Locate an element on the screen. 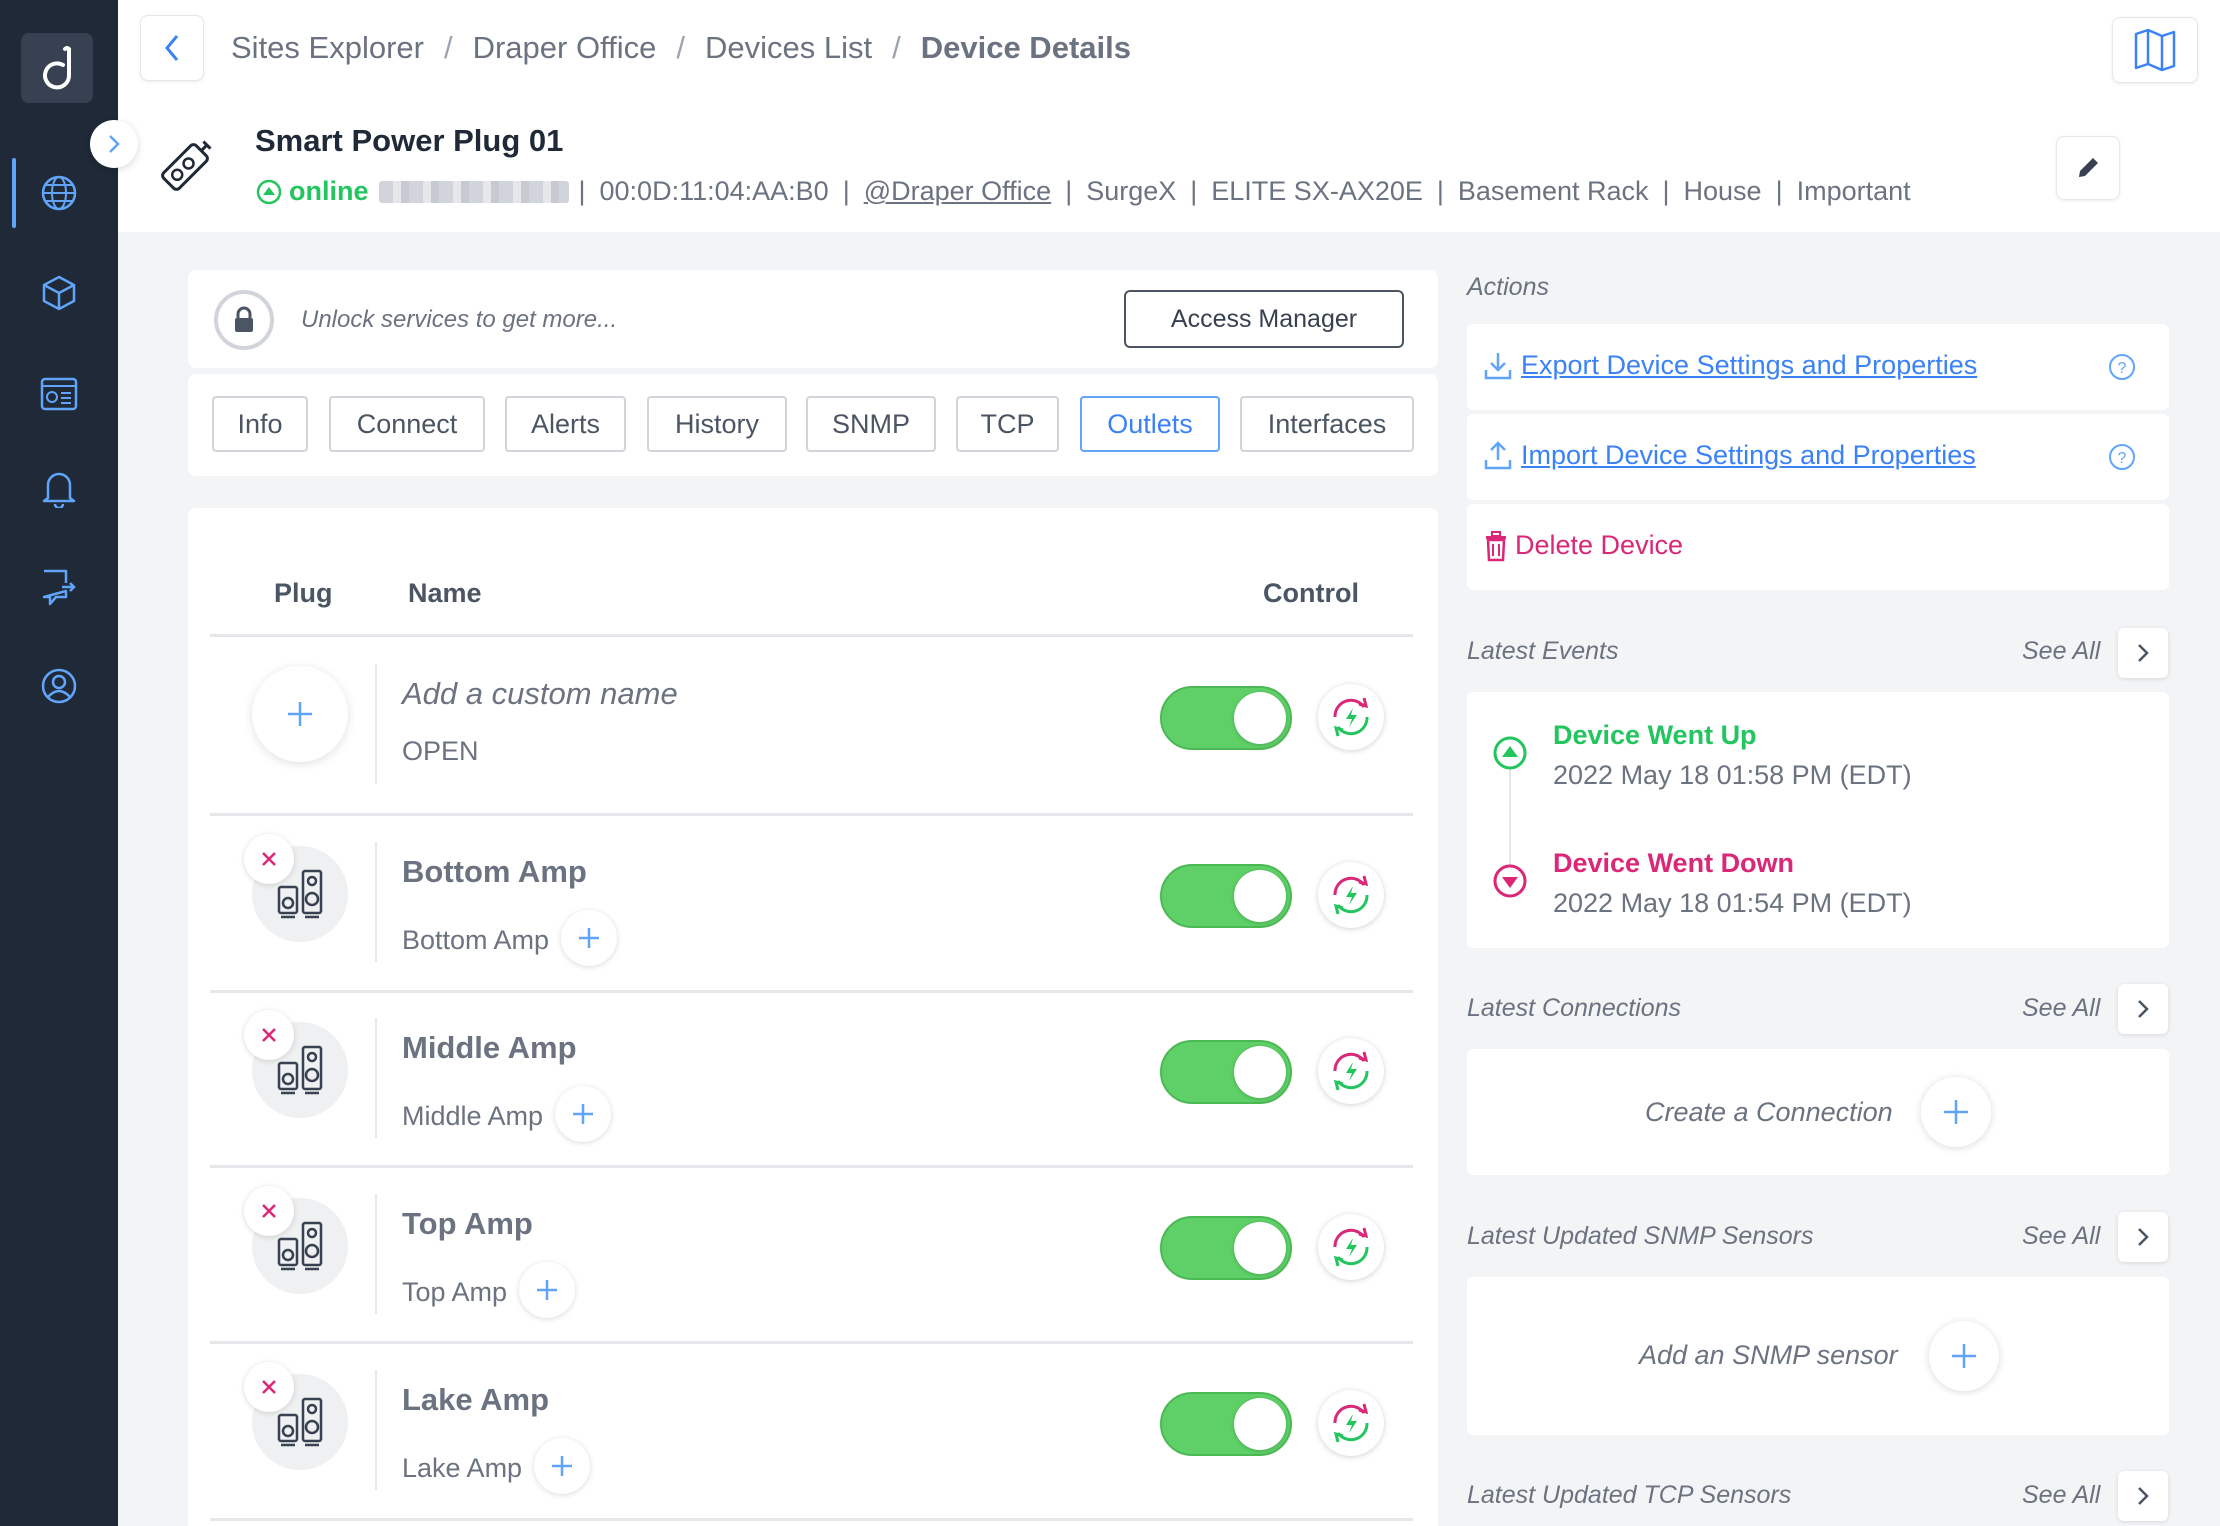 This screenshot has width=2220, height=1526. nav-devices is located at coordinates (59, 293).